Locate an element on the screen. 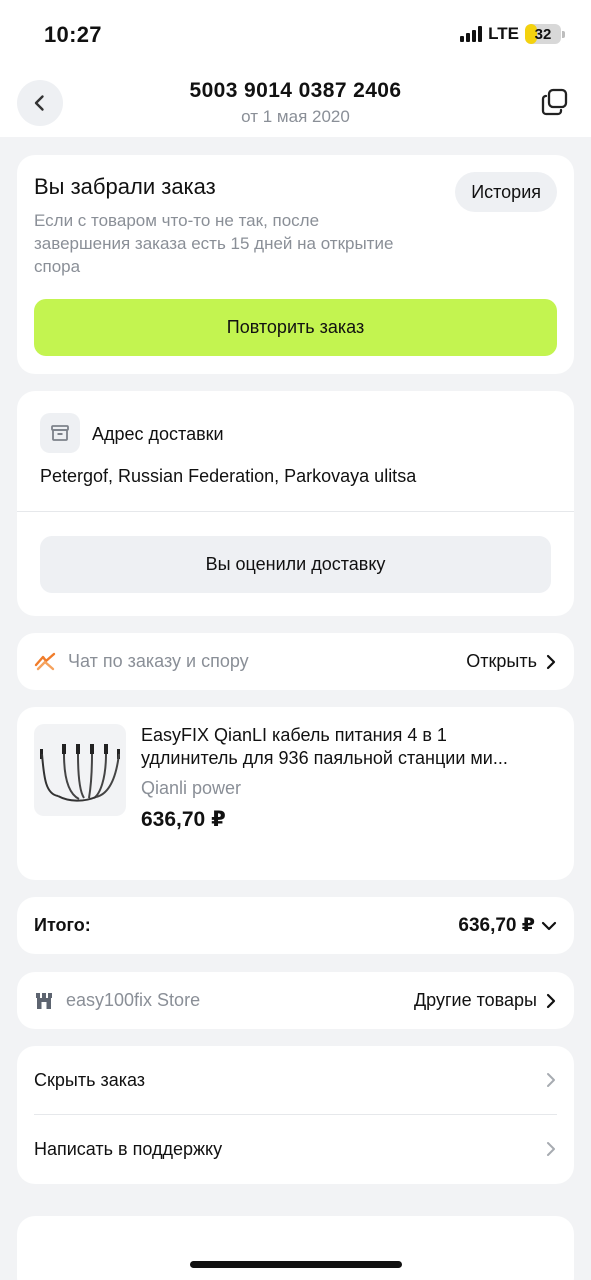 The height and width of the screenshot is (1280, 591). hide-order-row: Скрыть заказ is located at coordinates (295, 1080).